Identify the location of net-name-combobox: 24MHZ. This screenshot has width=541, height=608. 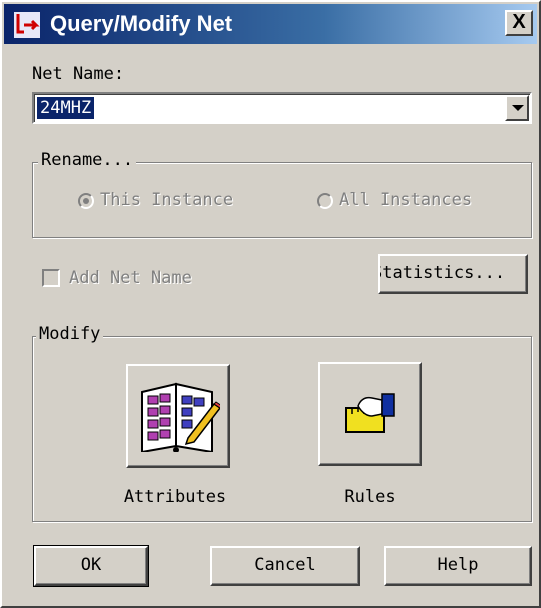
(282, 108).